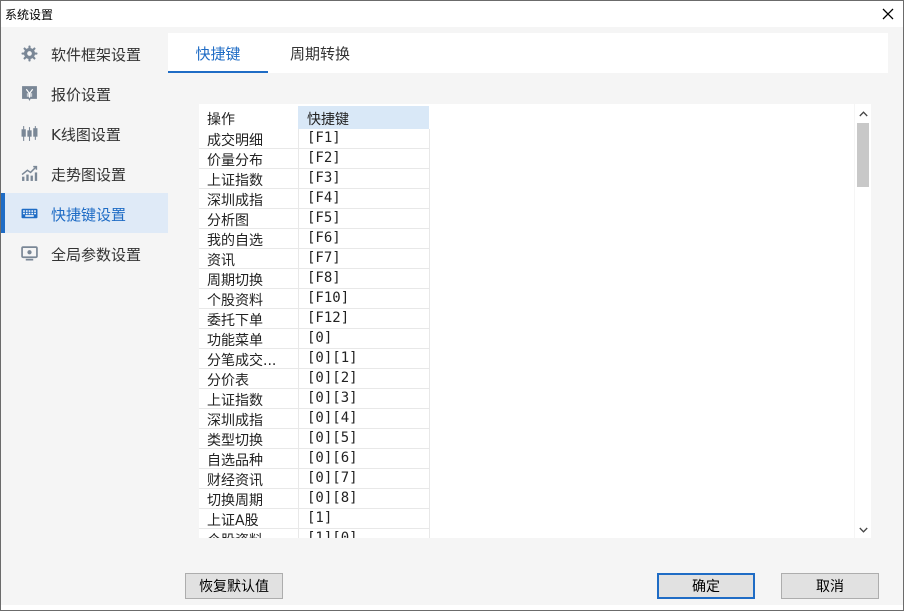 The image size is (904, 611). Describe the element at coordinates (228, 221) in the screenshot. I see `action-cell: 分析图` at that location.